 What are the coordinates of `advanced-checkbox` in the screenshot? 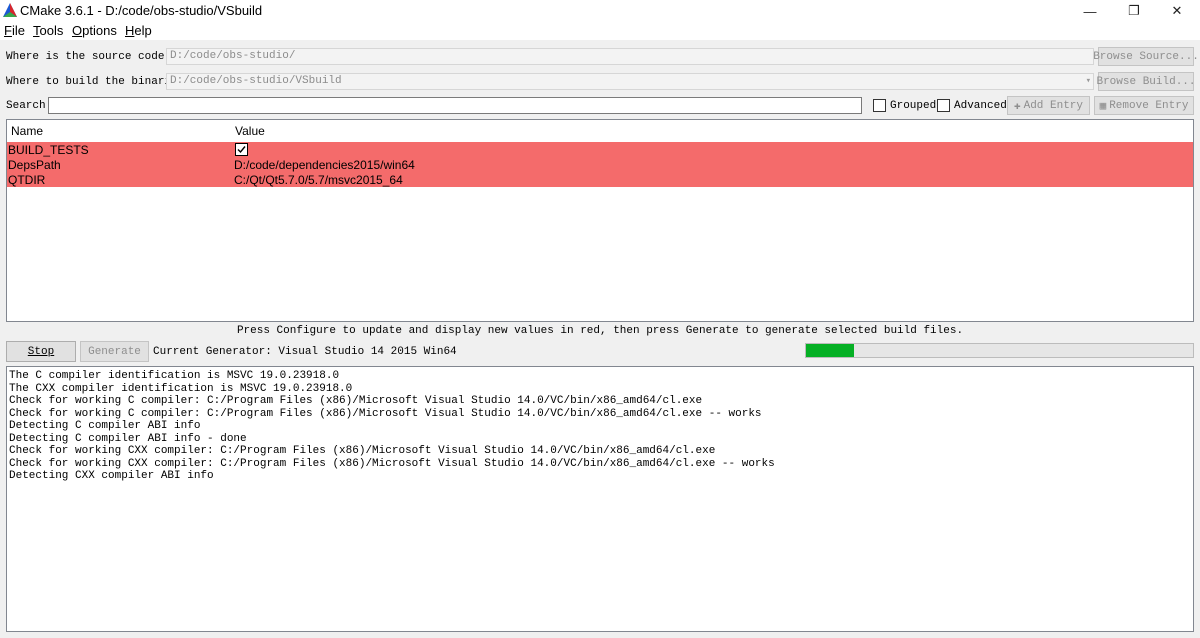 It's located at (943, 105).